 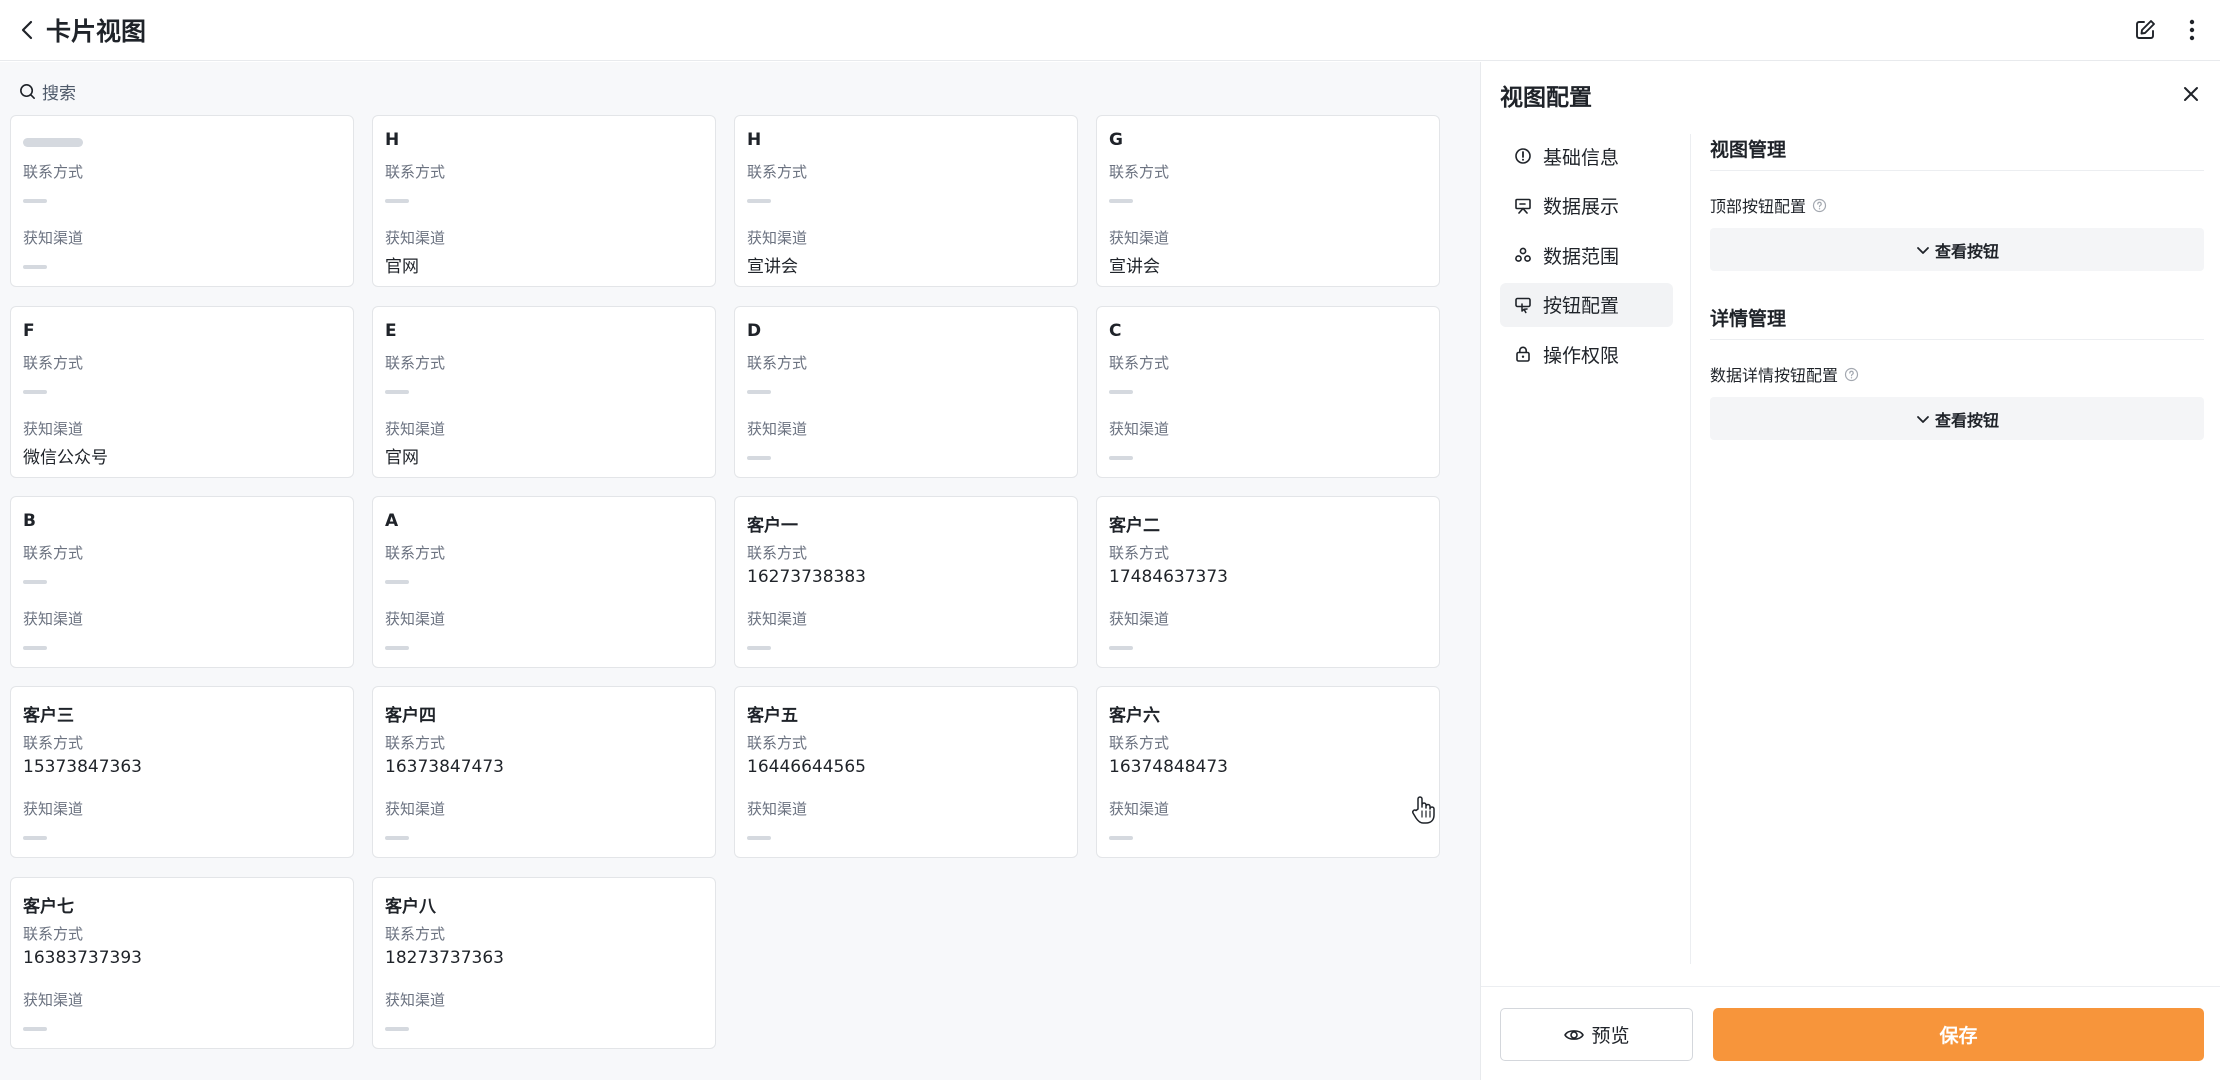 What do you see at coordinates (1523, 305) in the screenshot?
I see `button-config-icon` at bounding box center [1523, 305].